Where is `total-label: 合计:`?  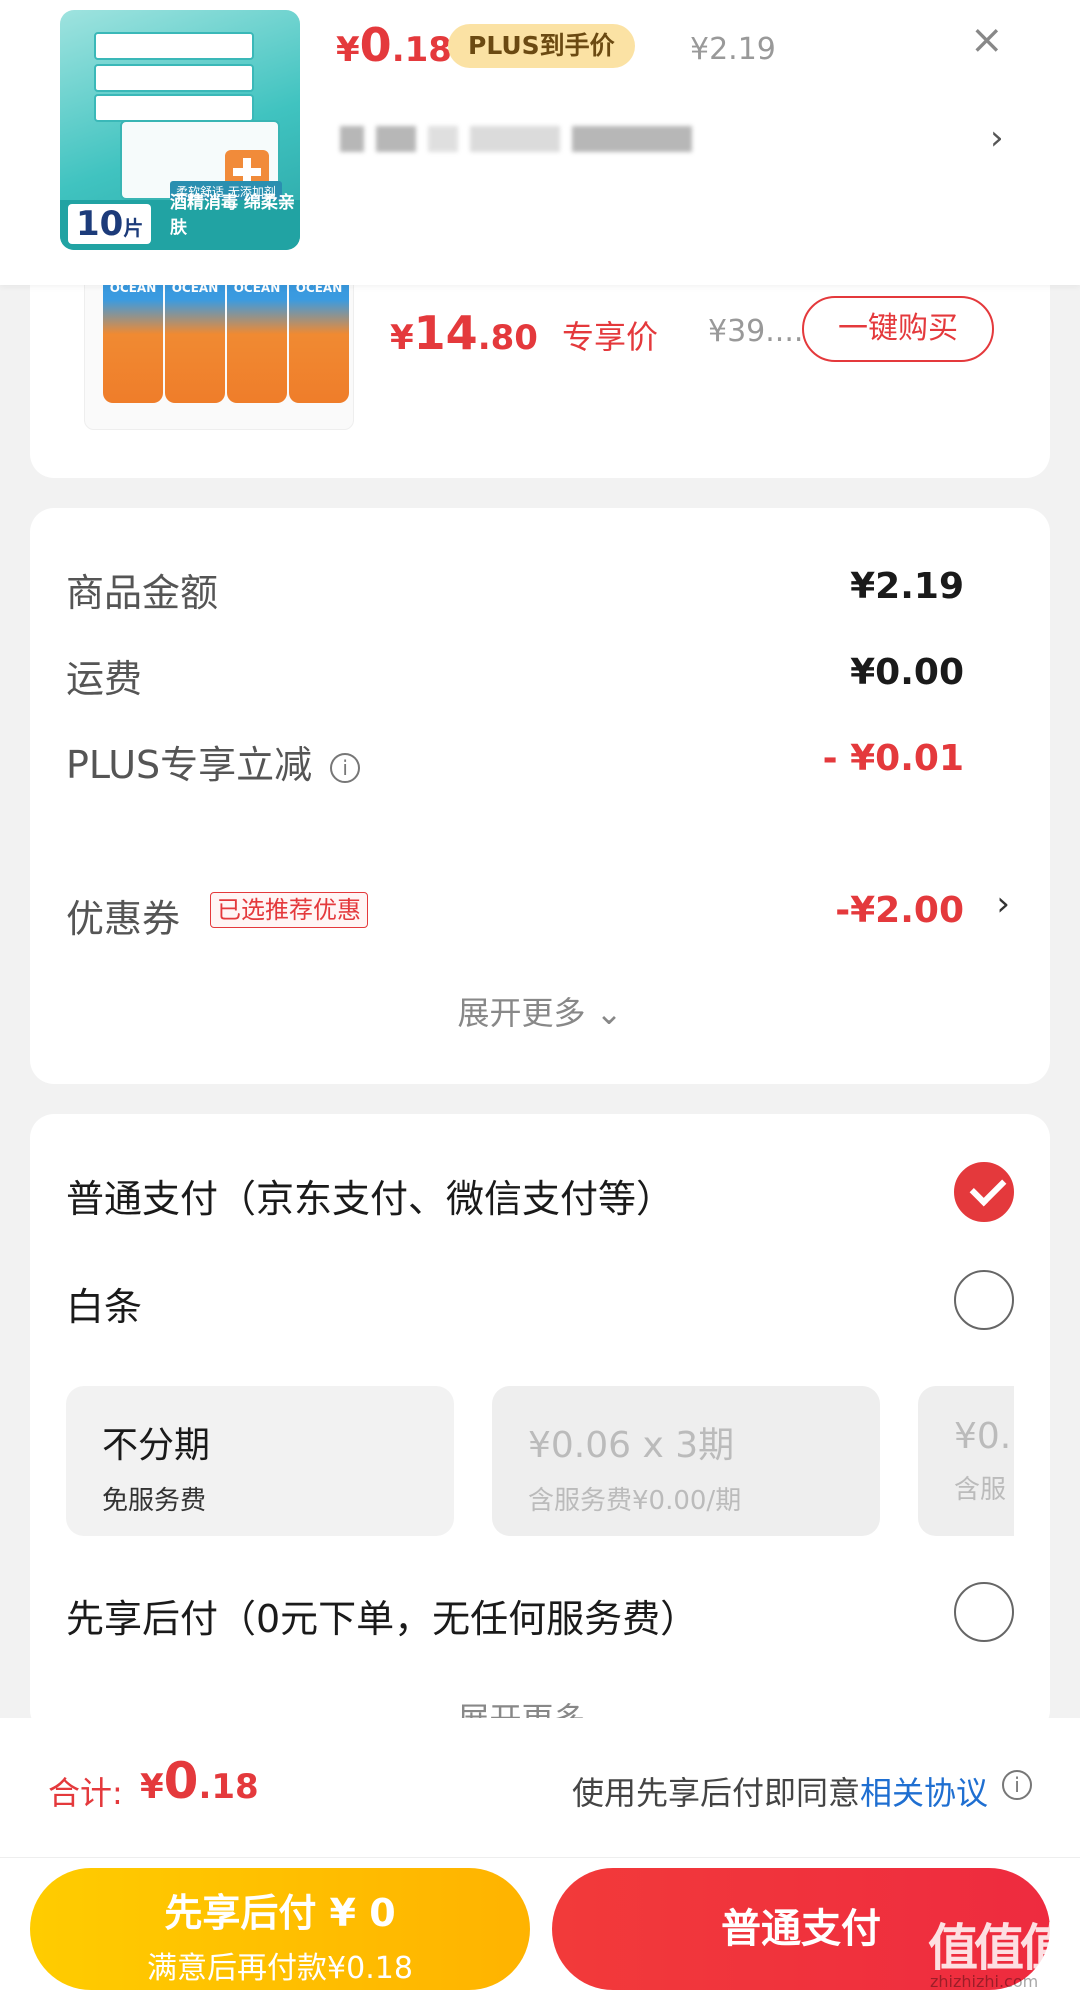
total-label: 合计: is located at coordinates (85, 1793).